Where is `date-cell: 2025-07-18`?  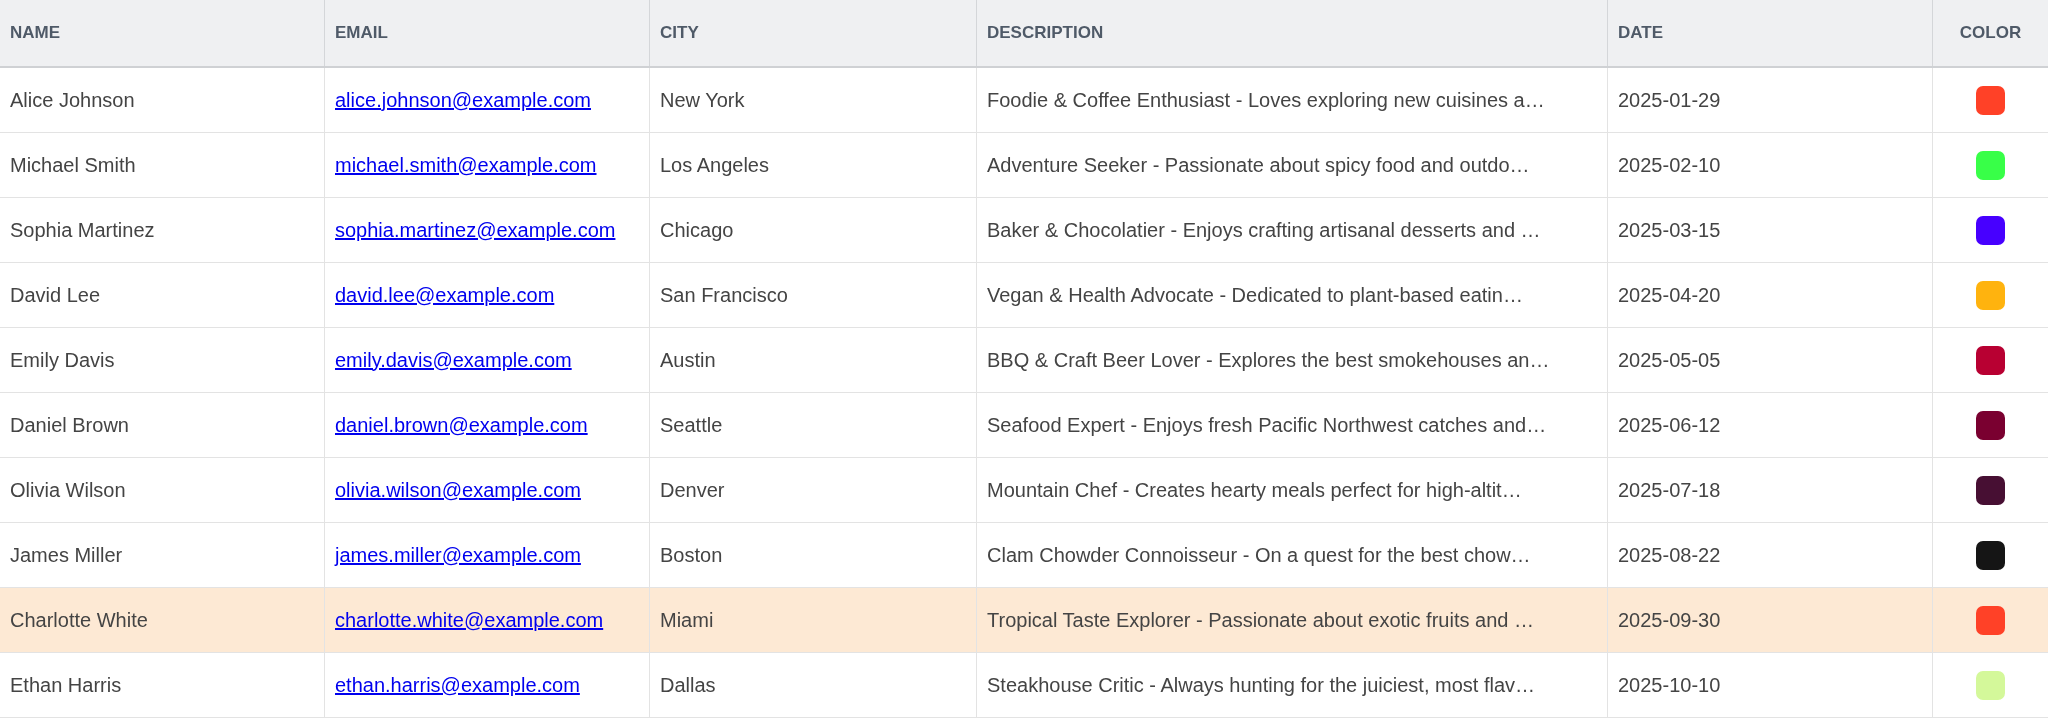 date-cell: 2025-07-18 is located at coordinates (1669, 490).